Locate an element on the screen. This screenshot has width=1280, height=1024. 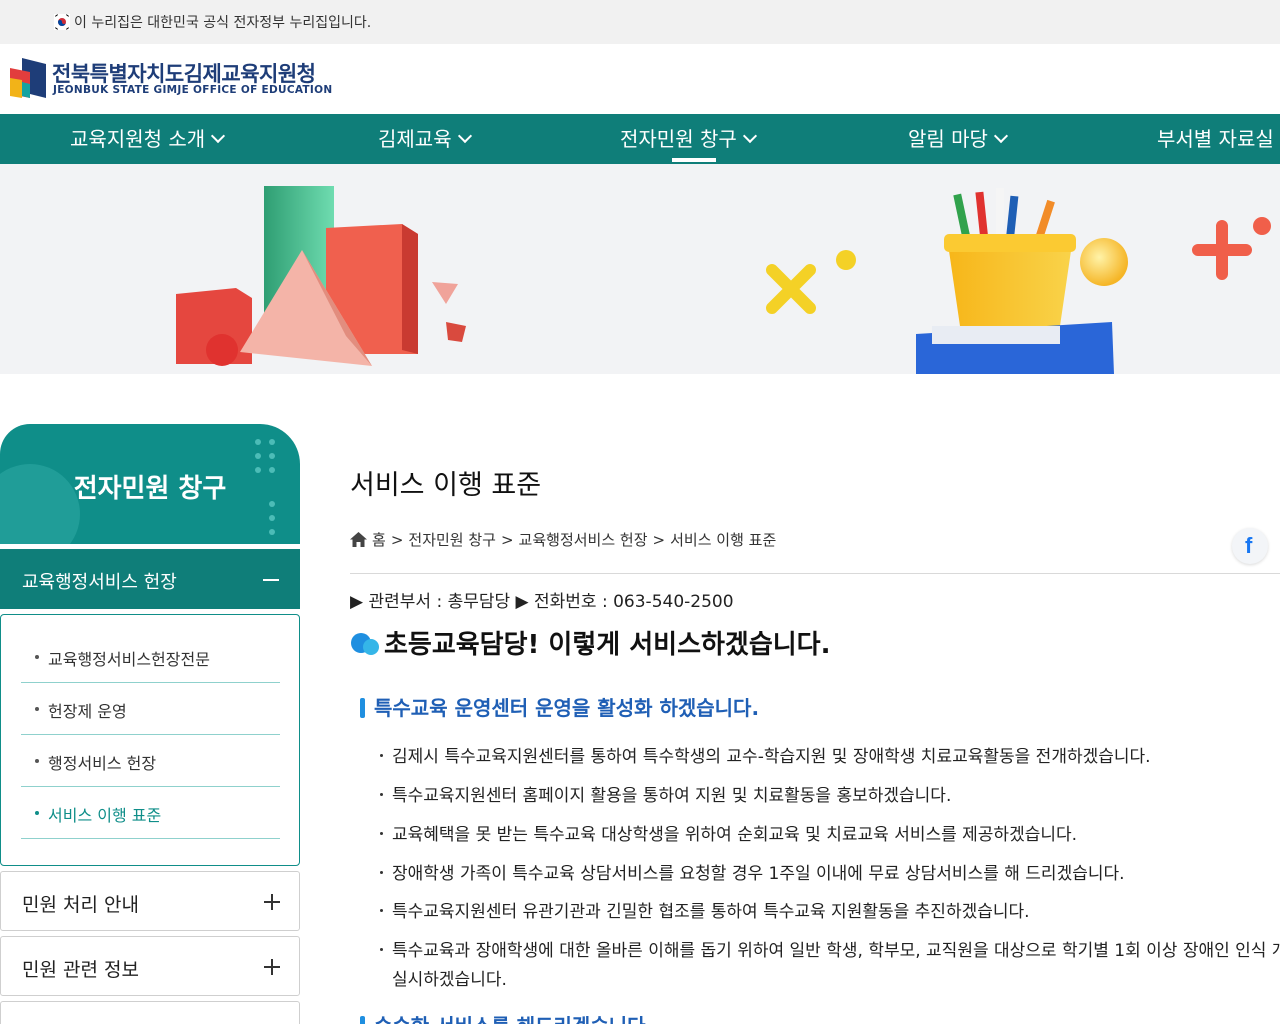
nav-active-indicator is located at coordinates (694, 160).